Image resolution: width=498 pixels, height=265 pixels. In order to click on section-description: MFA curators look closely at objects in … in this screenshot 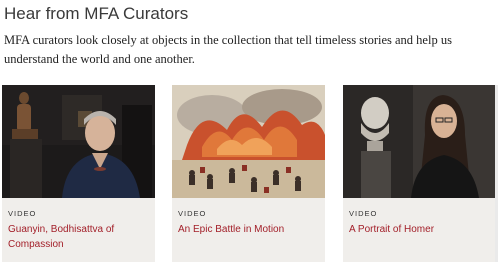, I will do `click(228, 49)`.